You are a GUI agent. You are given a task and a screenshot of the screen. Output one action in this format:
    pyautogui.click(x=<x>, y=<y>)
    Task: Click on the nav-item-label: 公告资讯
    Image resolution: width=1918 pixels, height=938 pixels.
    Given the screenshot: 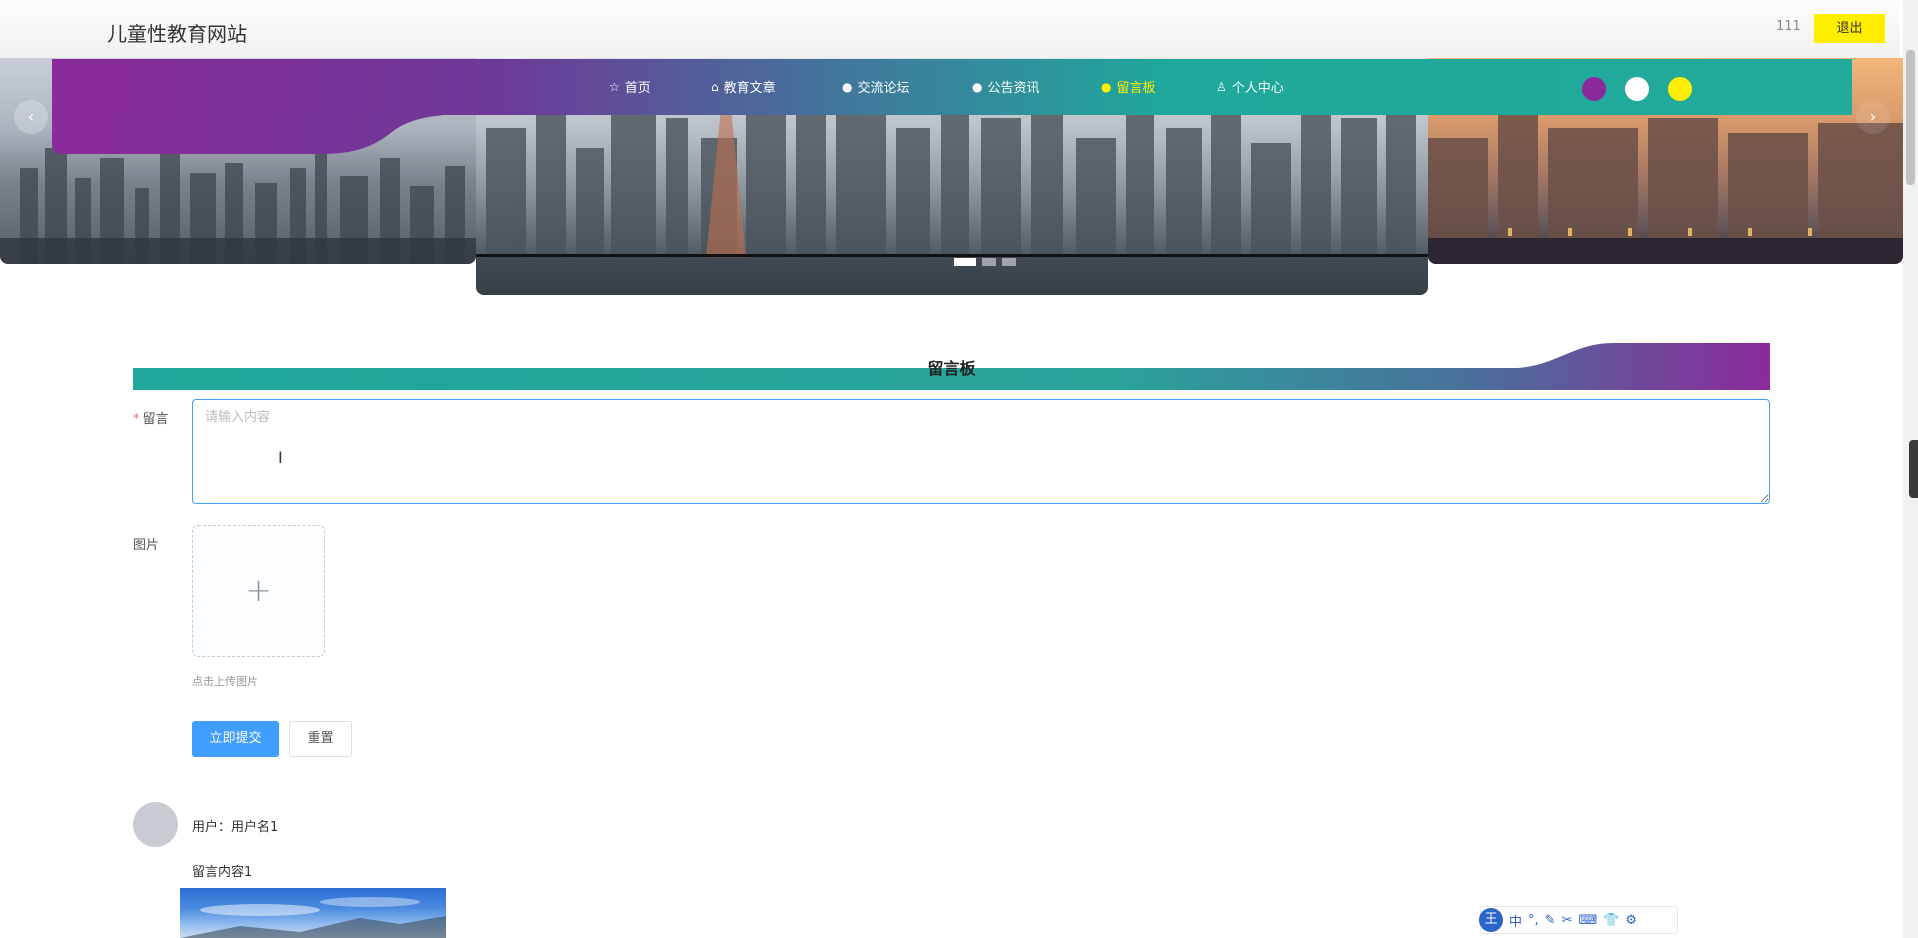 What is the action you would take?
    pyautogui.click(x=1013, y=88)
    